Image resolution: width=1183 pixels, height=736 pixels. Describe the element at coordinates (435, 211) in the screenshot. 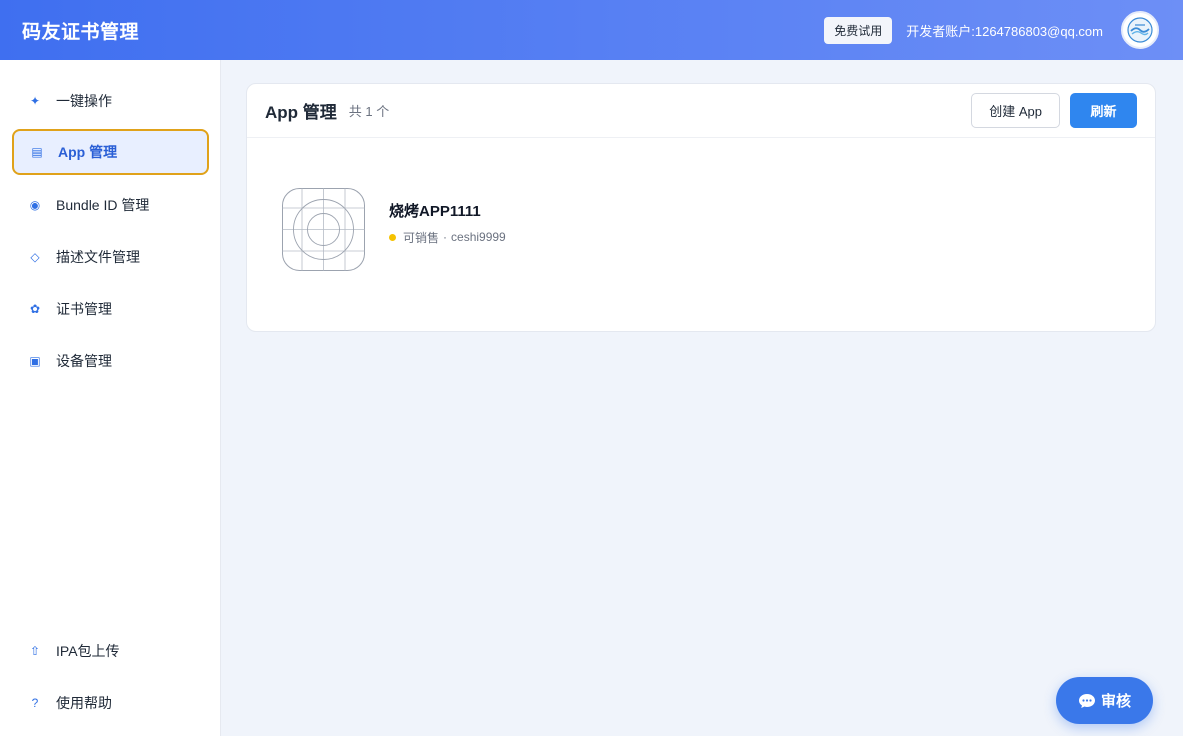

I see `app-name: 烧烤APP1111` at that location.